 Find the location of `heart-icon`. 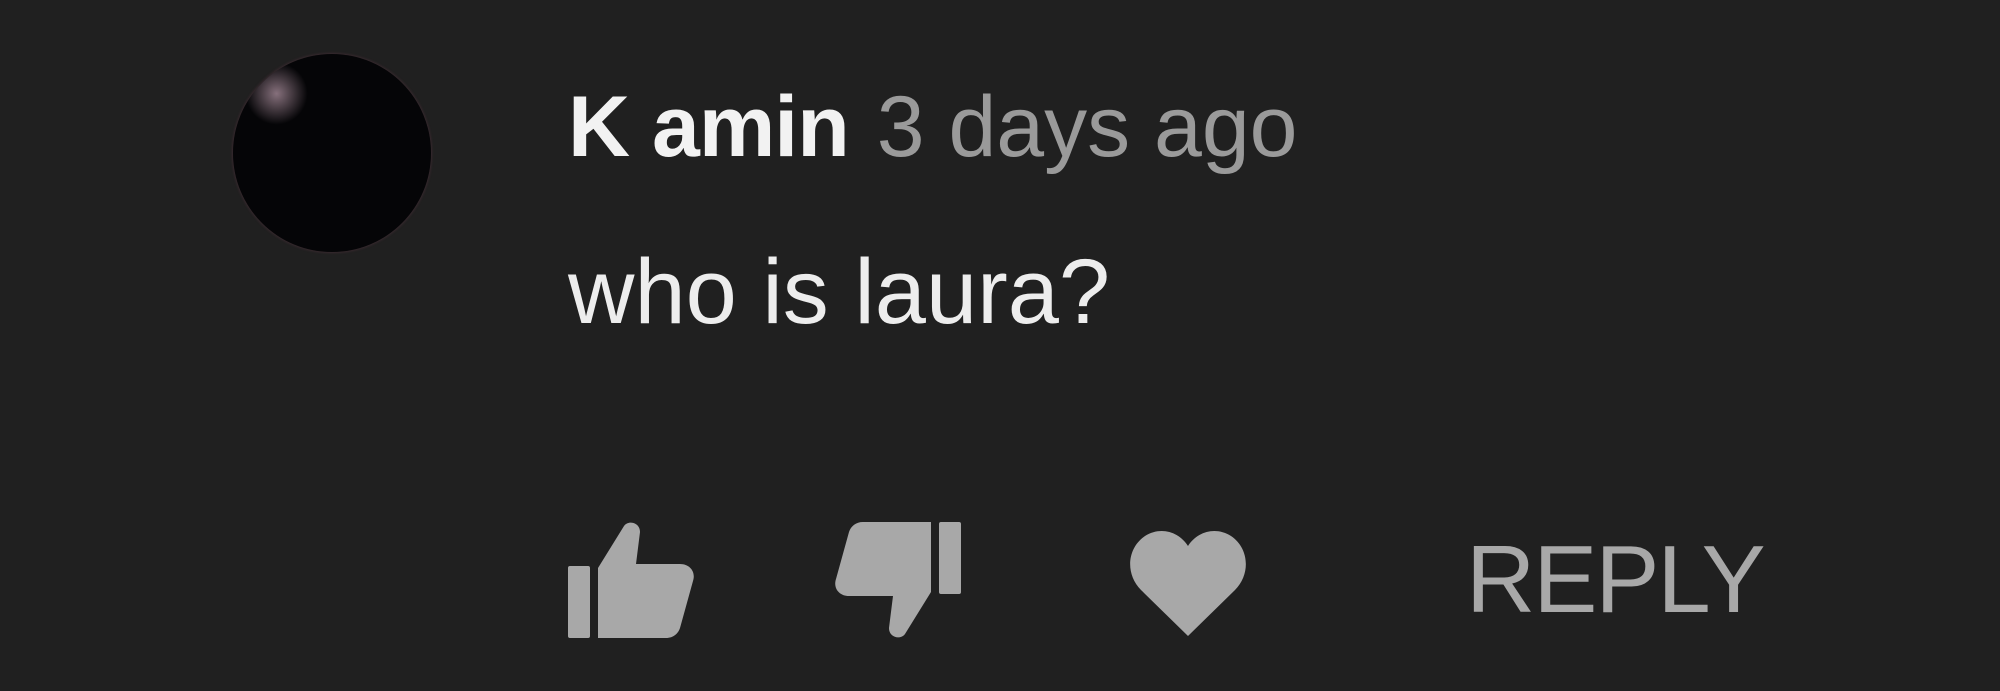

heart-icon is located at coordinates (1188, 580).